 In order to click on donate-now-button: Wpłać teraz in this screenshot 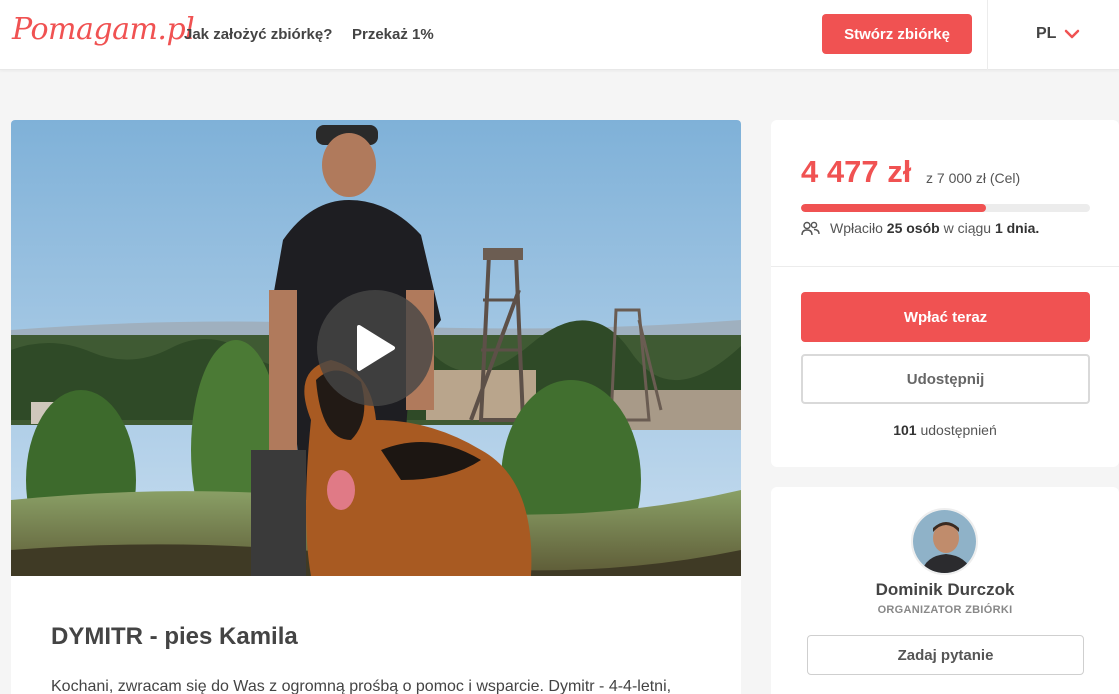, I will do `click(945, 317)`.